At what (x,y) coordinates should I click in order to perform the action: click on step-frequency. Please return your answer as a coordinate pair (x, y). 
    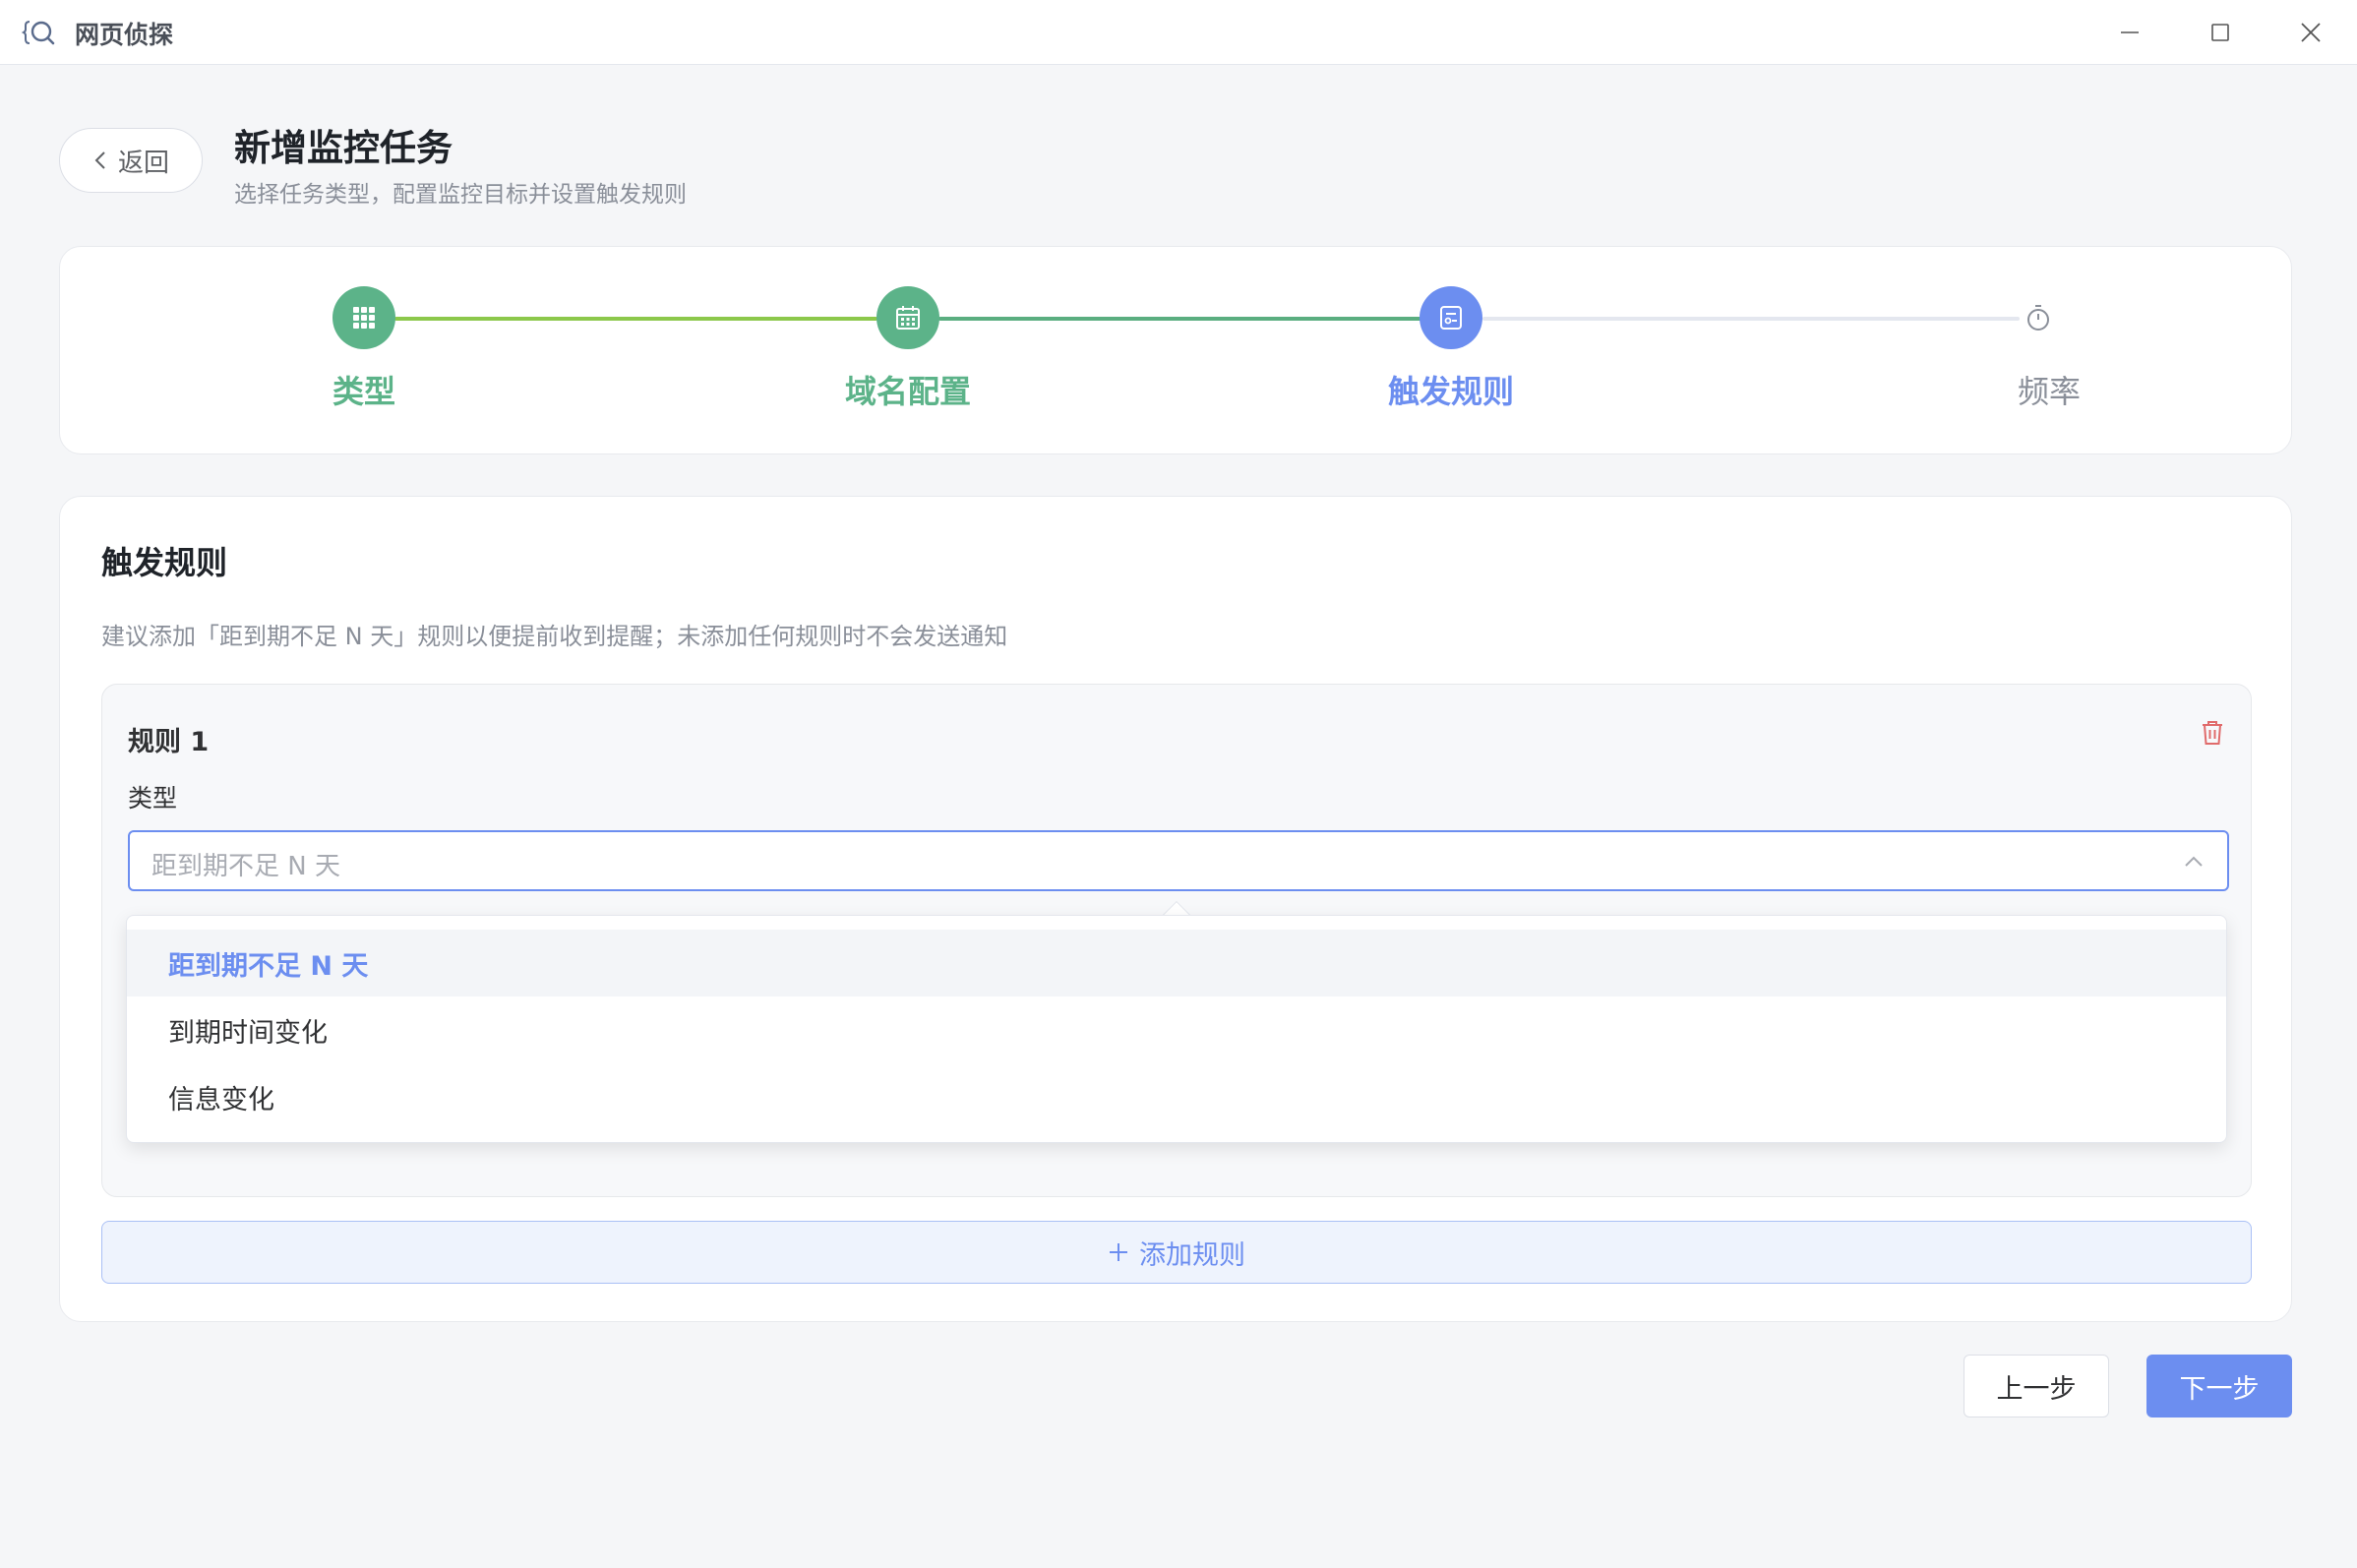
    Looking at the image, I should click on (2038, 317).